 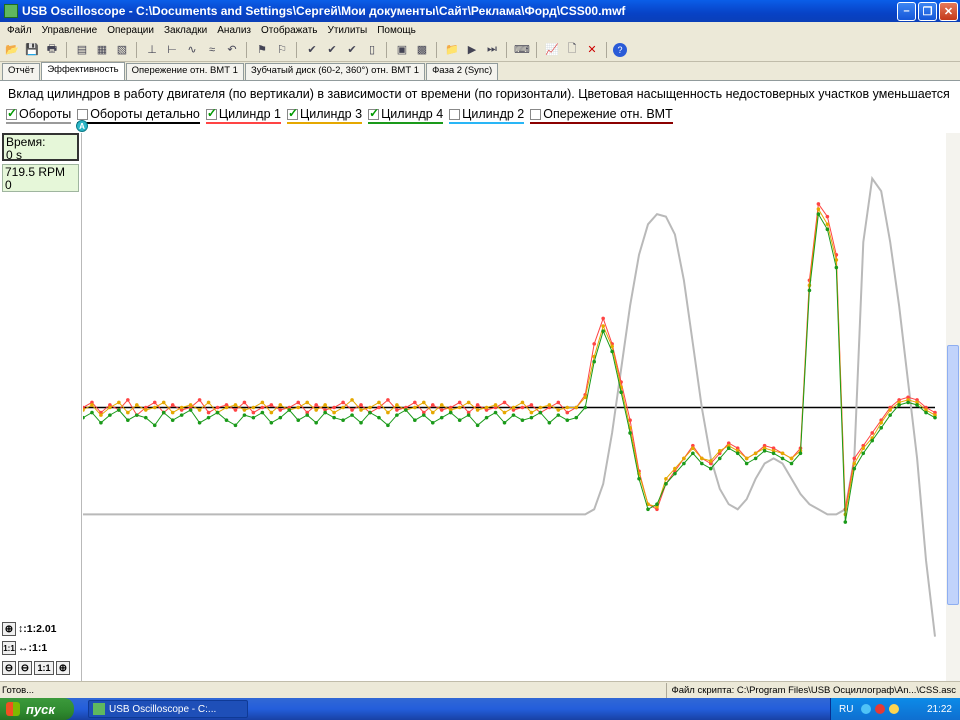 What do you see at coordinates (152, 50) in the screenshot?
I see `cursor-icon: ⊥` at bounding box center [152, 50].